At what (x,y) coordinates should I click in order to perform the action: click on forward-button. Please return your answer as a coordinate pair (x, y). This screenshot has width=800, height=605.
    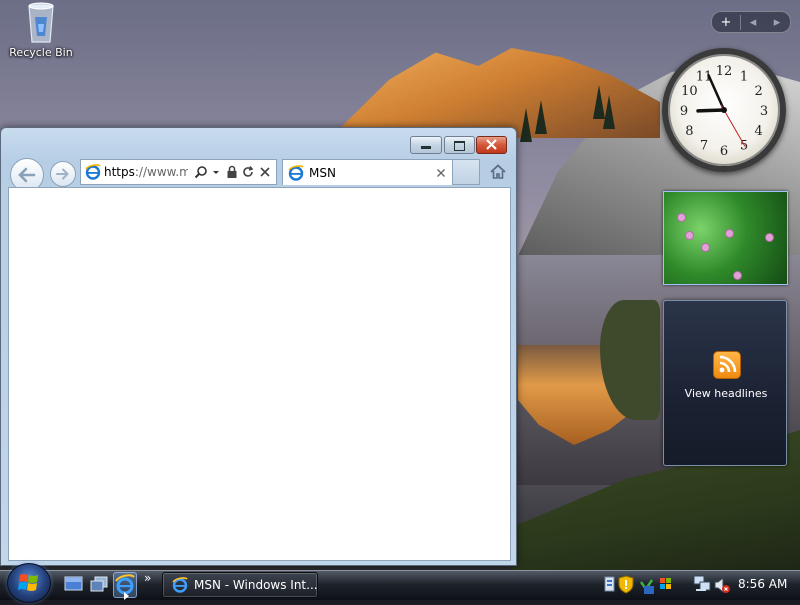
    Looking at the image, I should click on (63, 174).